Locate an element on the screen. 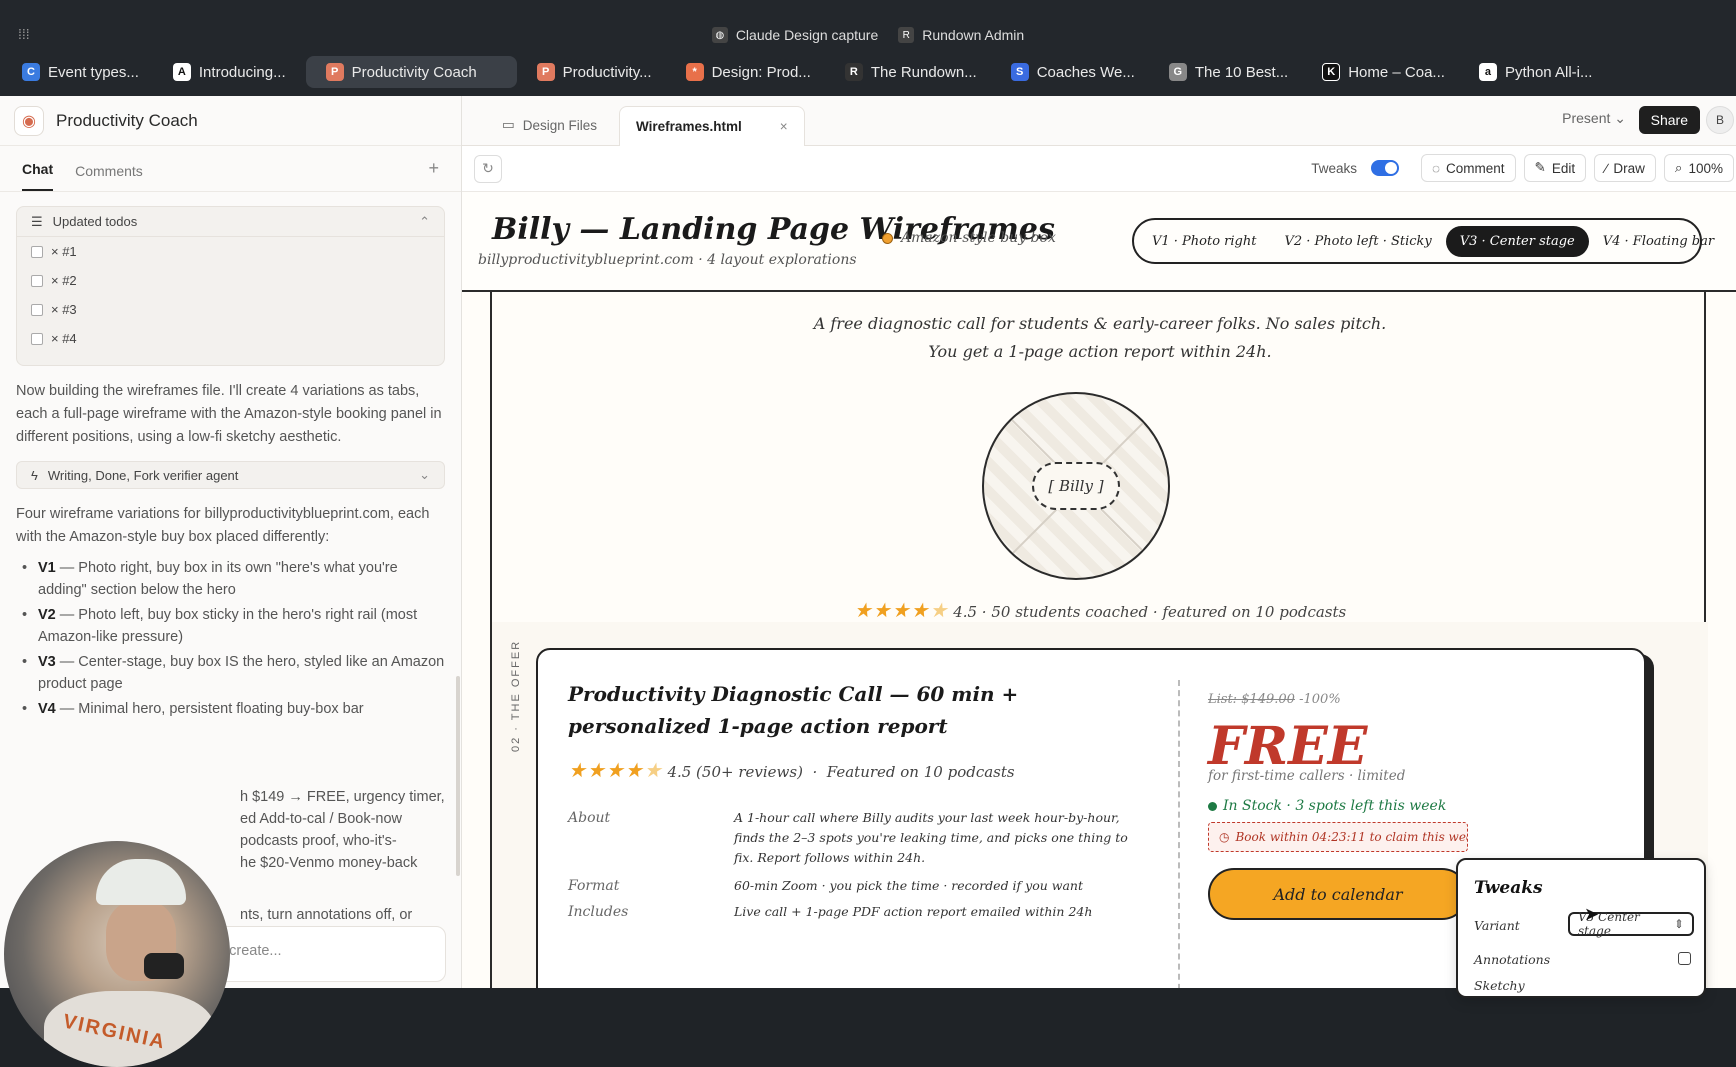 The image size is (1736, 1067). photo-label: [ Billy ] is located at coordinates (1076, 486).